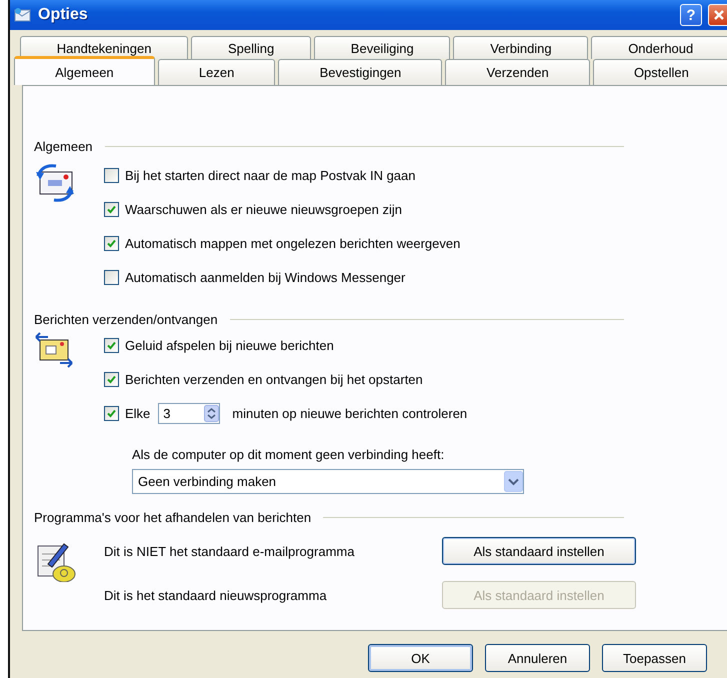  What do you see at coordinates (63, 146) in the screenshot?
I see `group-title: Algemeen` at bounding box center [63, 146].